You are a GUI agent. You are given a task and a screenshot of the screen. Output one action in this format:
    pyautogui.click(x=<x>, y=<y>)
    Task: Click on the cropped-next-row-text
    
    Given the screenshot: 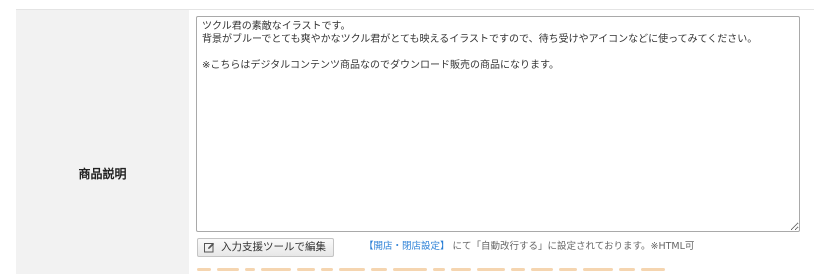 What is the action you would take?
    pyautogui.click(x=482, y=272)
    